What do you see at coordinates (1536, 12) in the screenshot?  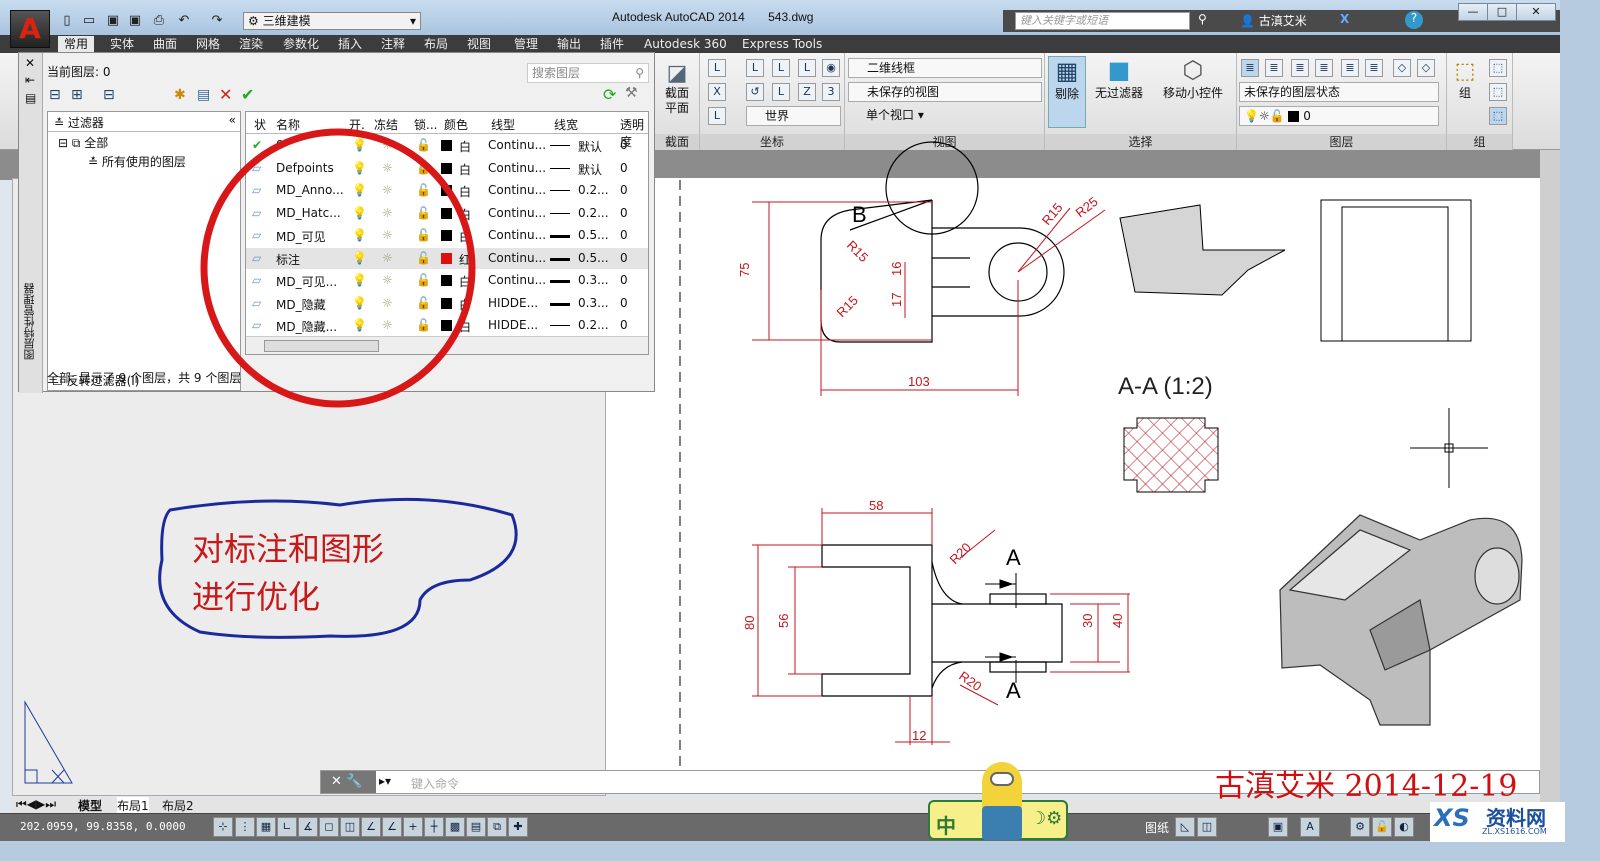 I see `close-button: ✕` at bounding box center [1536, 12].